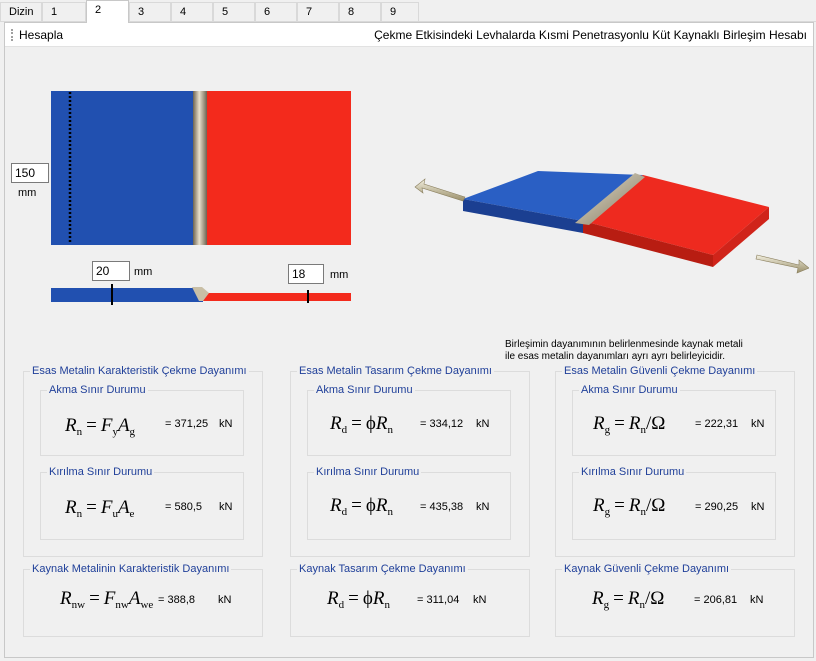 The height and width of the screenshot is (661, 816). I want to click on nominal-rupture-formula: Rn = FuAe, so click(100, 508).